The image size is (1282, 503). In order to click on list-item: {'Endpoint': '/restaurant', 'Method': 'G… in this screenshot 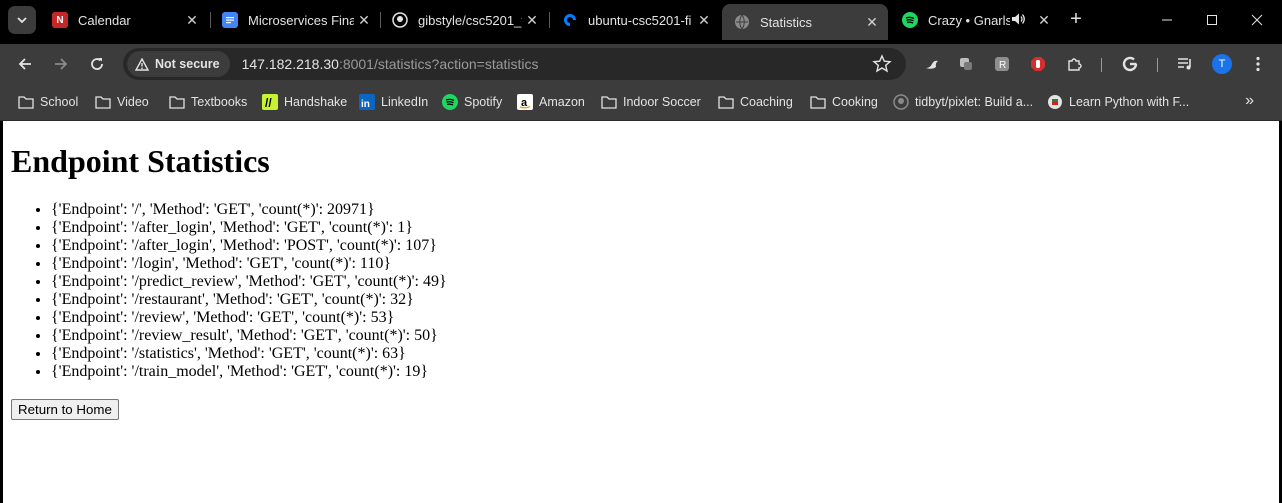, I will do `click(665, 300)`.